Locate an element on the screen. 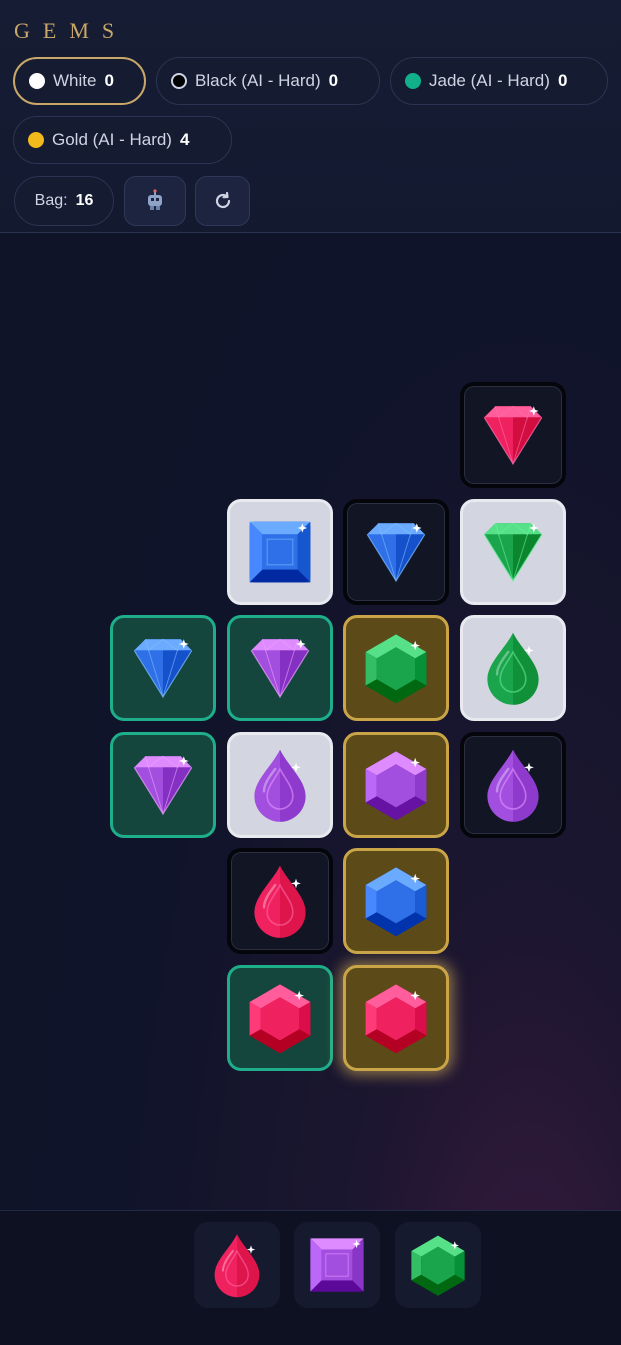 The width and height of the screenshot is (621, 1345). ai-robot-button is located at coordinates (155, 201).